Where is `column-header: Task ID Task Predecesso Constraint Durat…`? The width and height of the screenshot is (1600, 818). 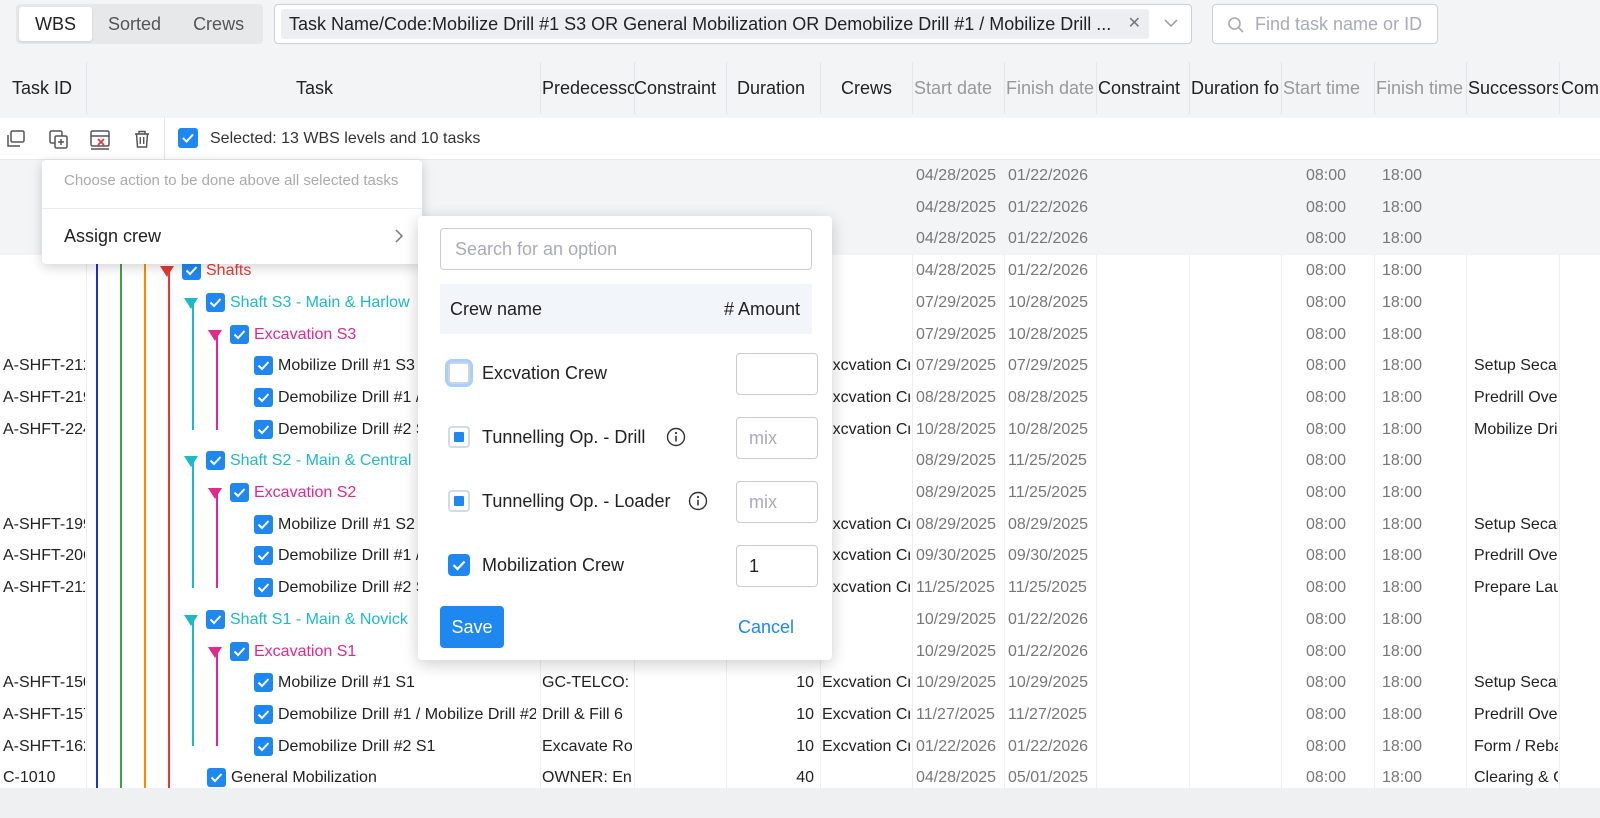
column-header: Task ID Task Predecesso Constraint Durat… is located at coordinates (800, 88).